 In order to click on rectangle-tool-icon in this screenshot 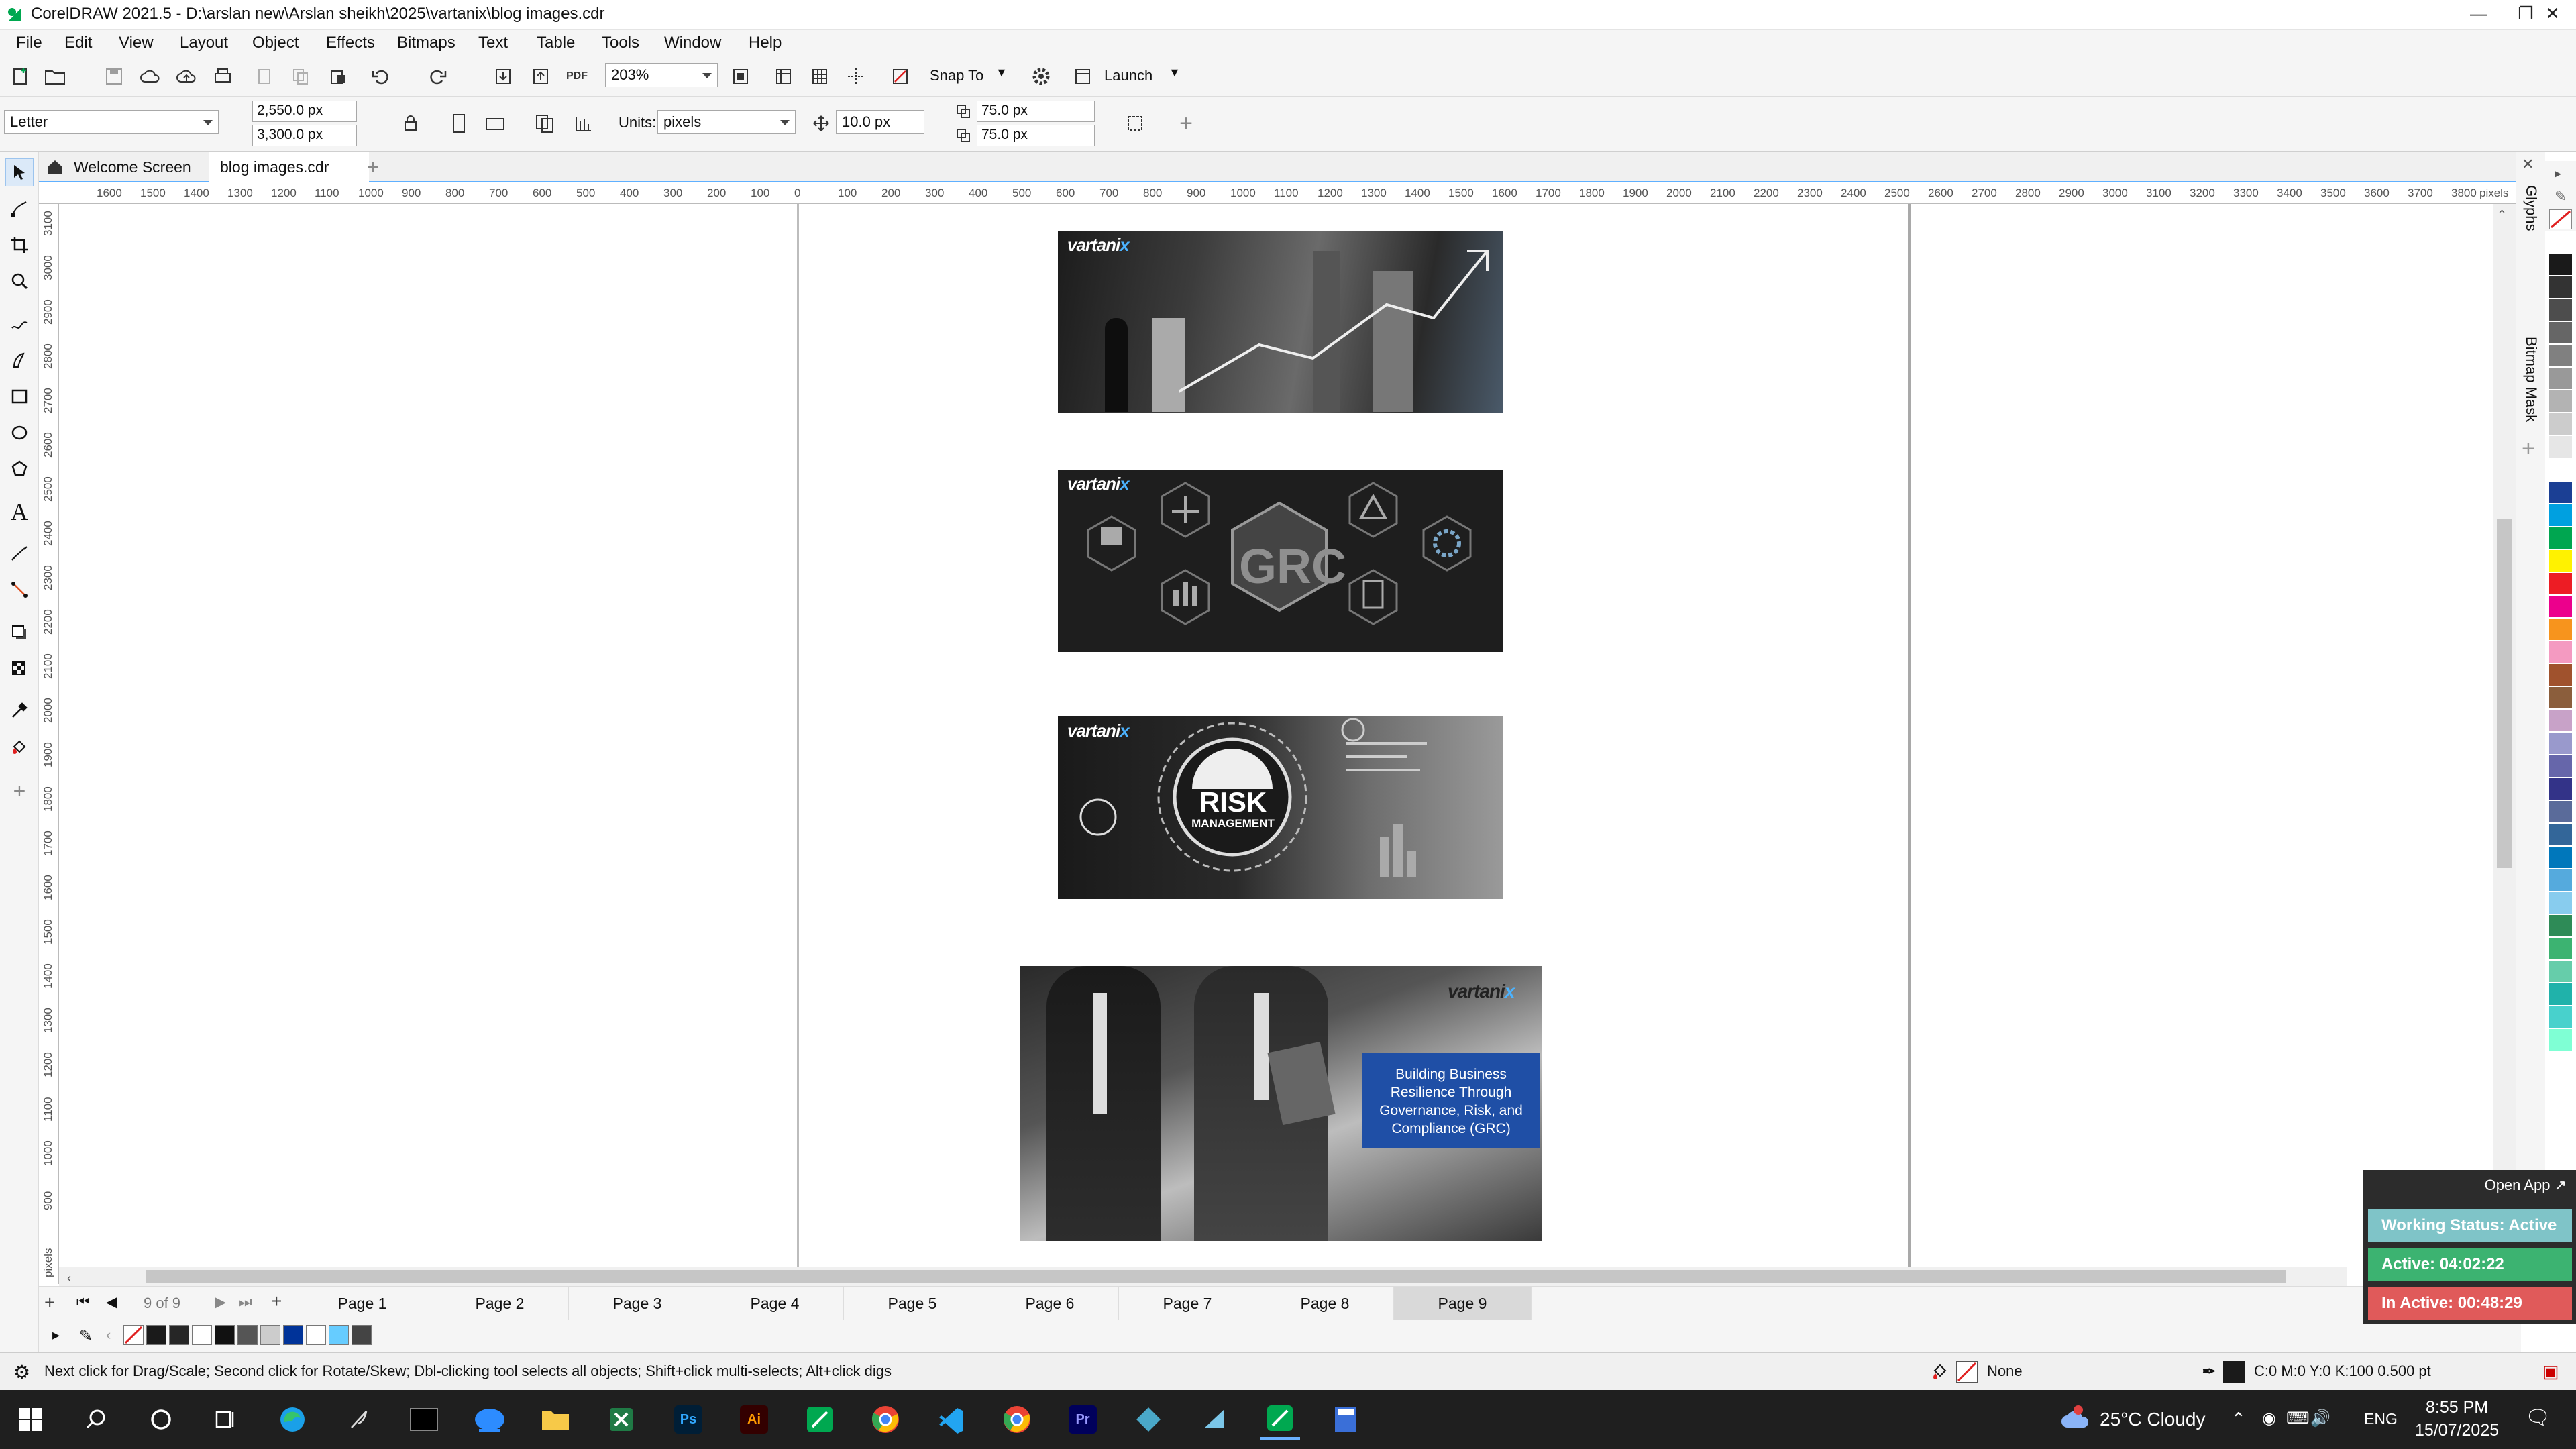, I will do `click(19, 396)`.